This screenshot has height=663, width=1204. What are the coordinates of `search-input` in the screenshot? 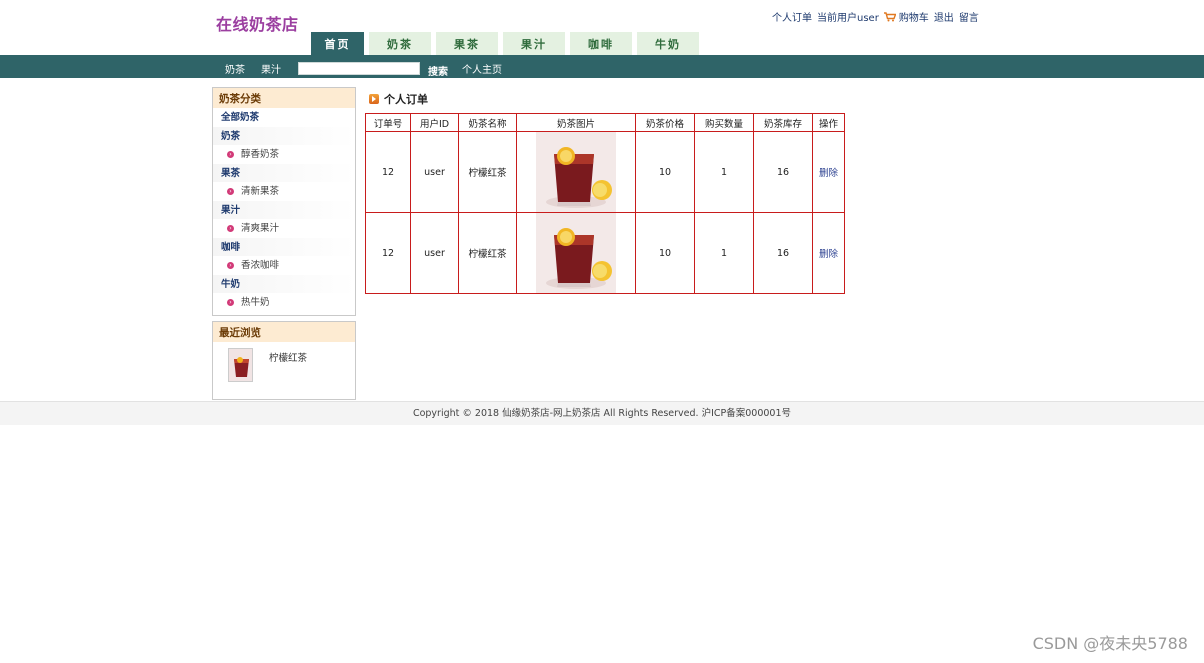 It's located at (359, 68).